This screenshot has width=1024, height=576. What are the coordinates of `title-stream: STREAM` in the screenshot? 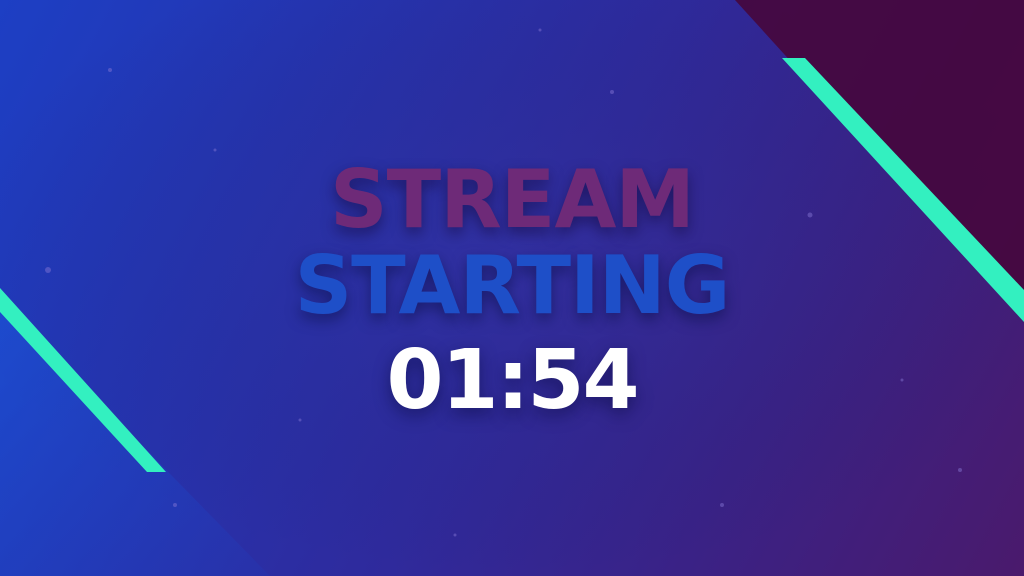 It's located at (512, 199).